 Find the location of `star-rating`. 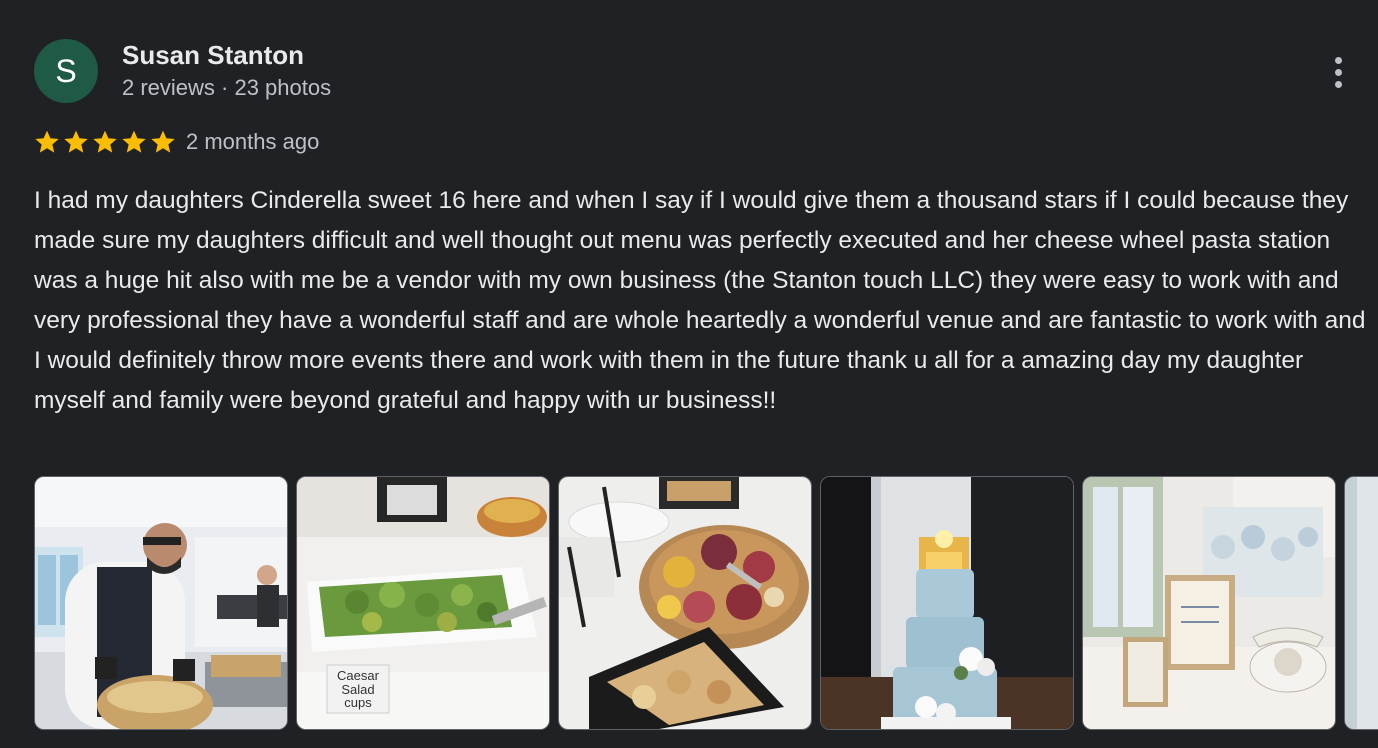

star-rating is located at coordinates (105, 142).